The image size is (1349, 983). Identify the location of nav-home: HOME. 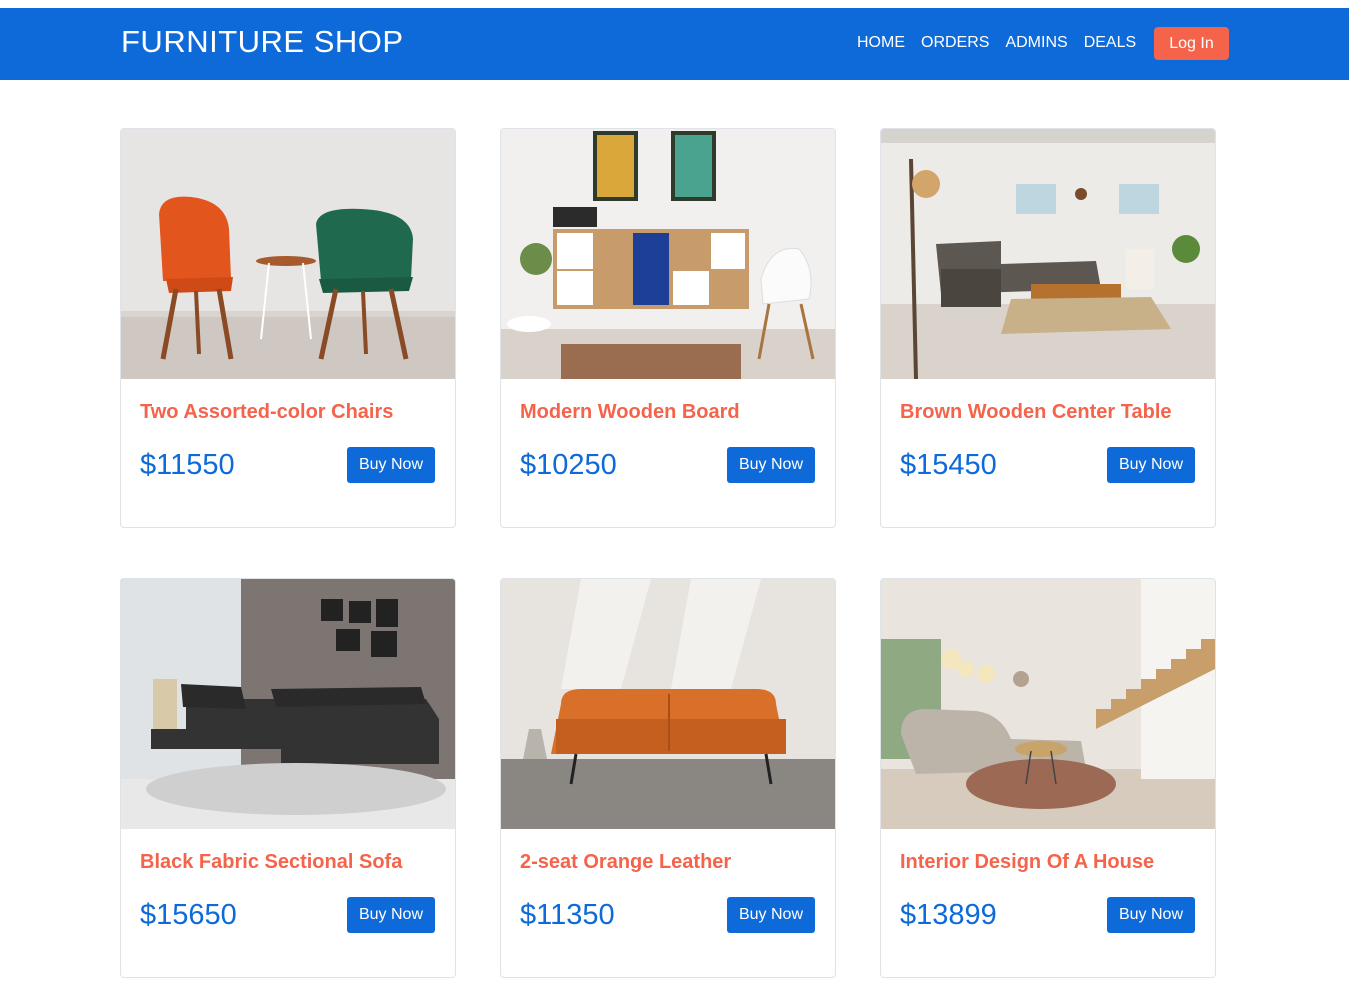
(881, 43).